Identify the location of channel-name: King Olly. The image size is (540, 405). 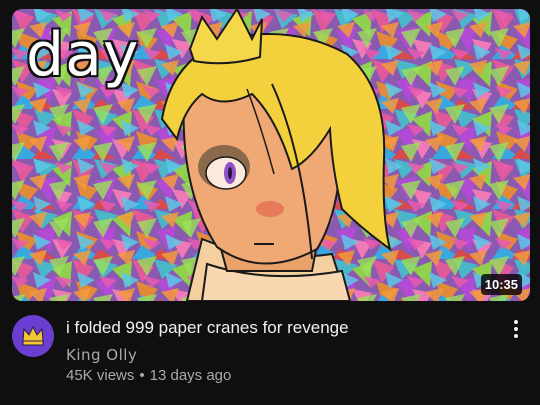
(101, 355).